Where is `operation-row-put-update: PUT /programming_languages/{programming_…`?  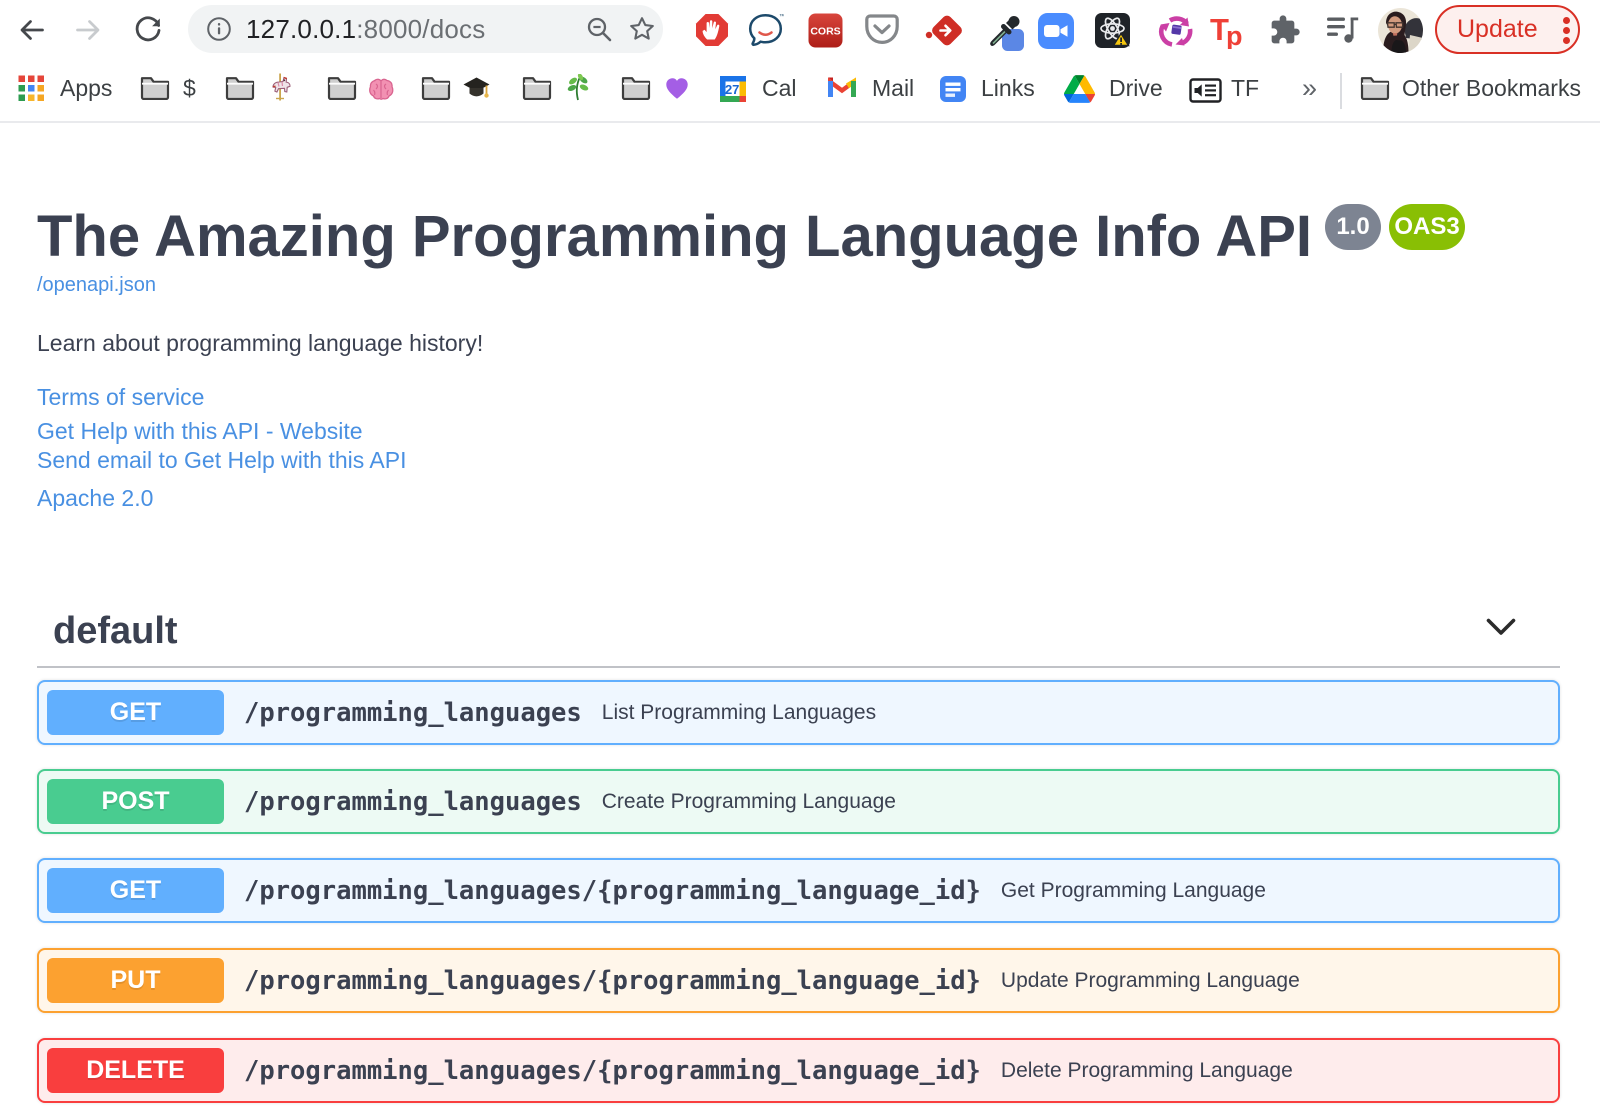
operation-row-put-update: PUT /programming_languages/{programming_… is located at coordinates (798, 980).